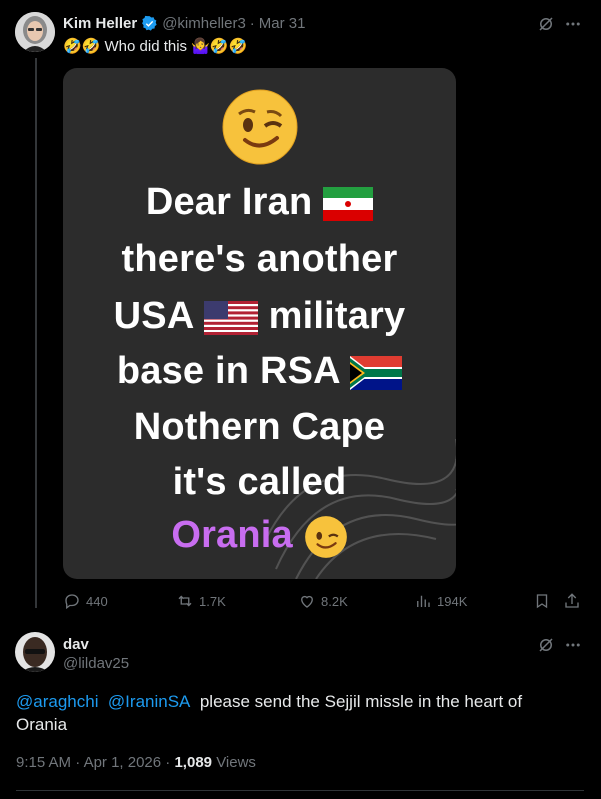 The width and height of the screenshot is (601, 799). I want to click on meme-line-3: USA military, so click(259, 316).